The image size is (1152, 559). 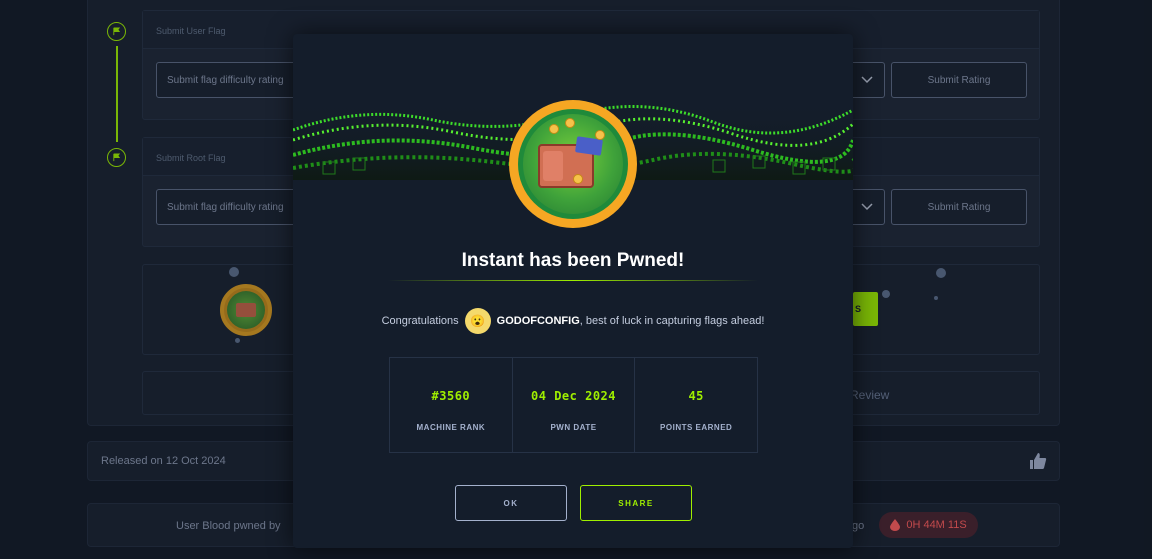 I want to click on title-divider, so click(x=573, y=280).